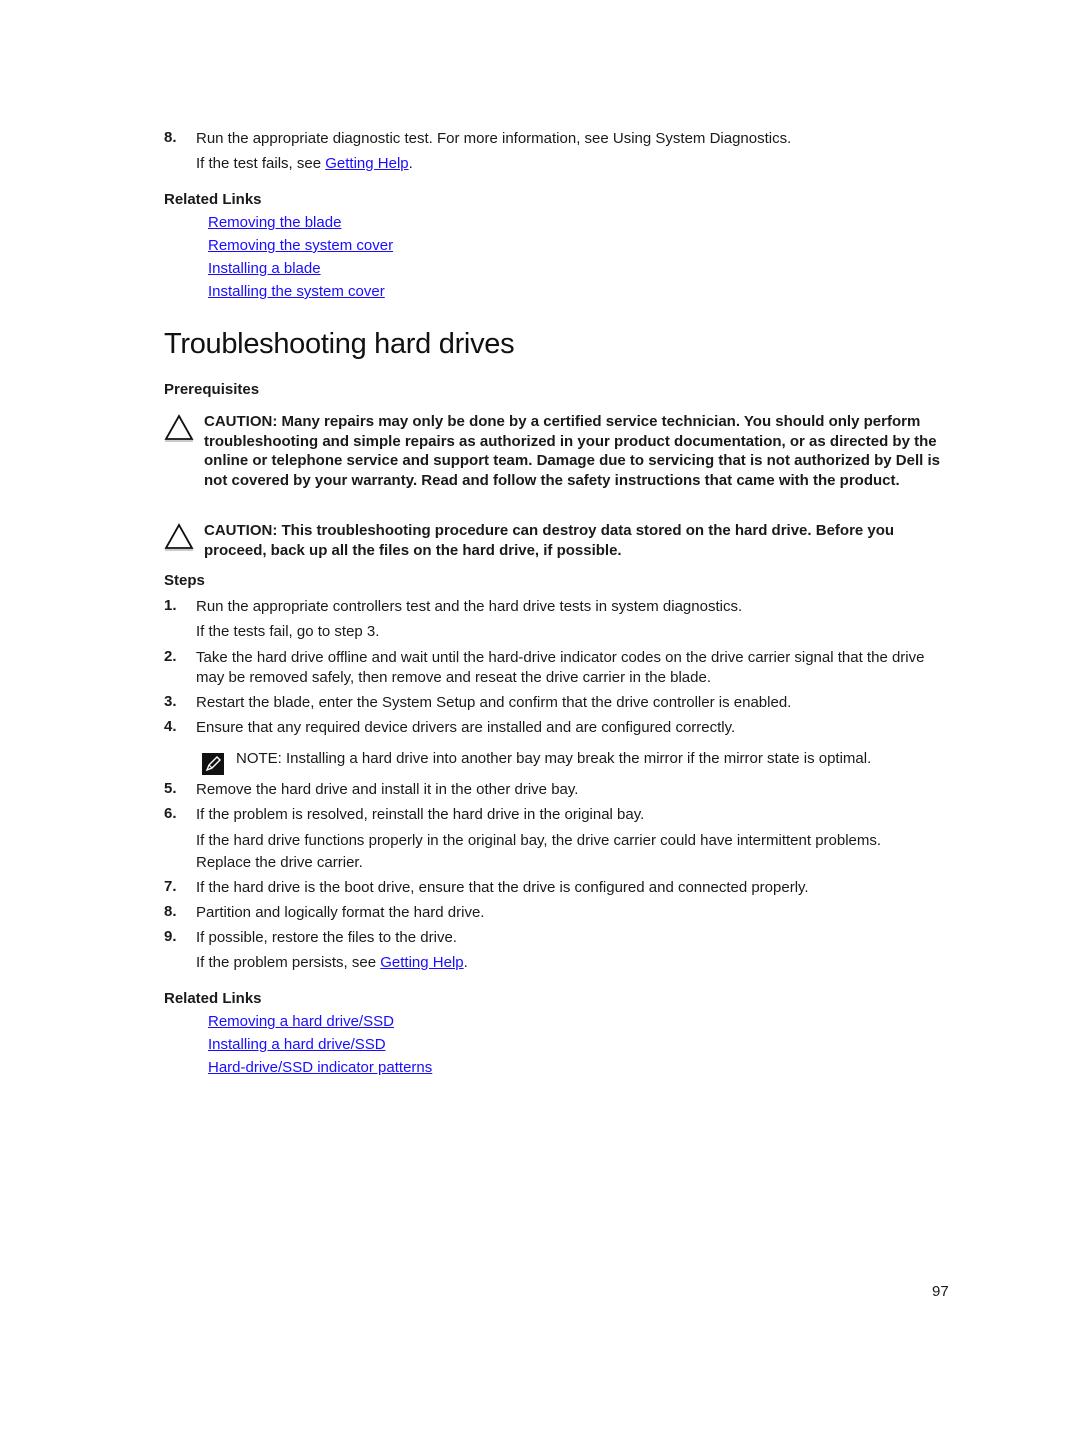 This screenshot has height=1434, width=1080. I want to click on related-link-installing-system-cover: Installing the system cover, so click(296, 291).